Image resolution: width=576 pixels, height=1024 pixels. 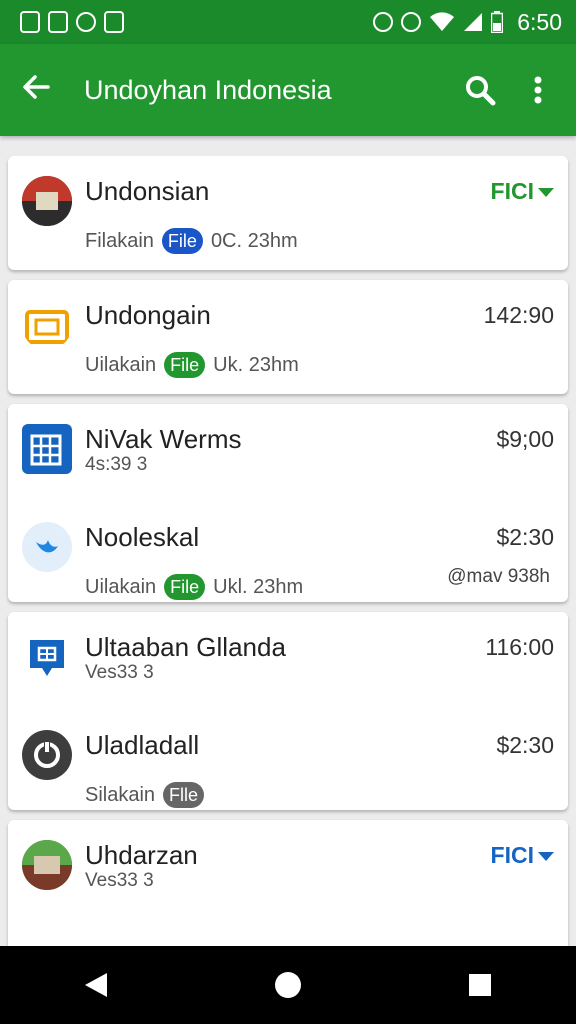 I want to click on gate-icon, so click(x=47, y=325).